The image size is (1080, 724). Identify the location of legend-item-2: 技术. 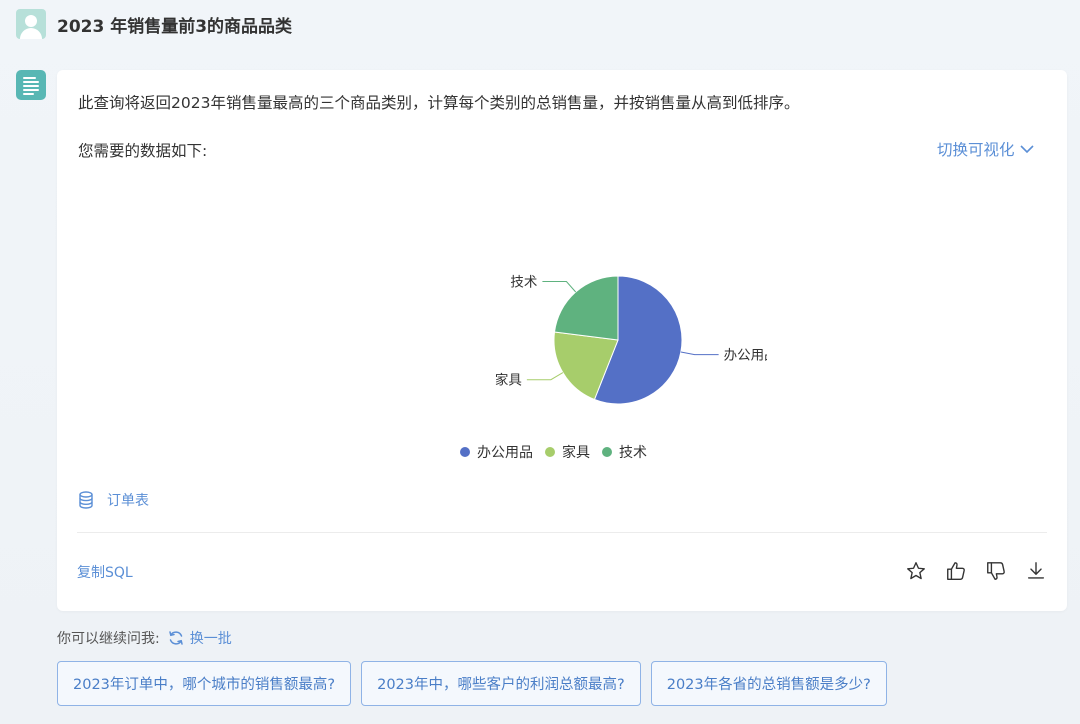
(624, 452).